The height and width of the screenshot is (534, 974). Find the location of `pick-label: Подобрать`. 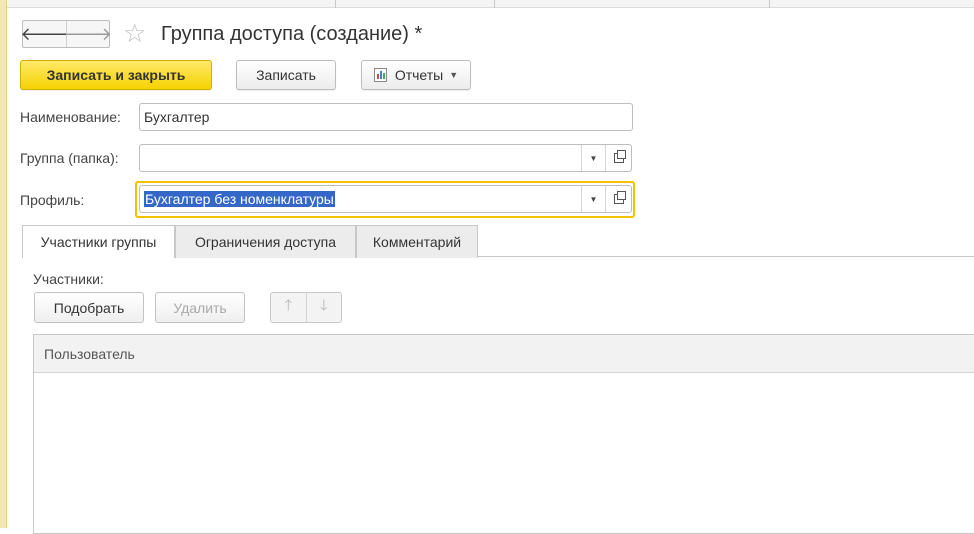

pick-label: Подобрать is located at coordinates (89, 307).